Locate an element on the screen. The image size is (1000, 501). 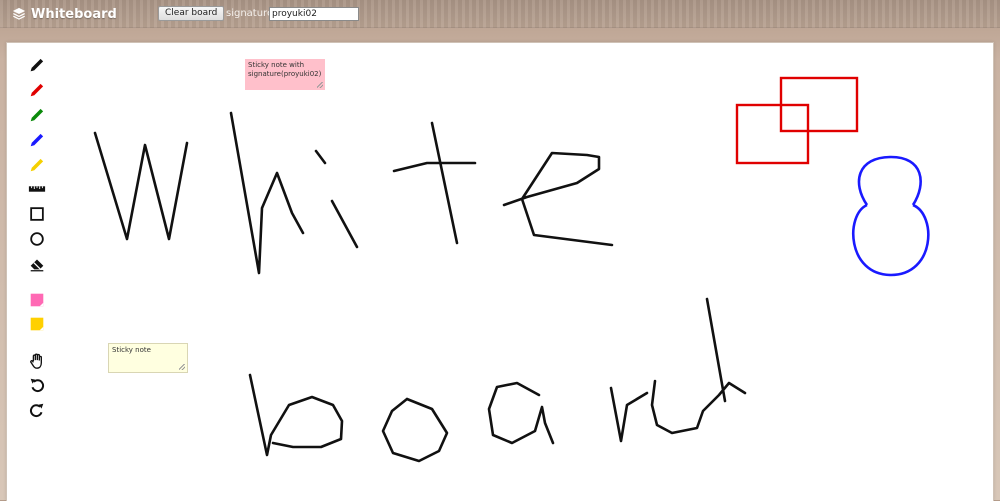
circle-icon is located at coordinates (37, 239).